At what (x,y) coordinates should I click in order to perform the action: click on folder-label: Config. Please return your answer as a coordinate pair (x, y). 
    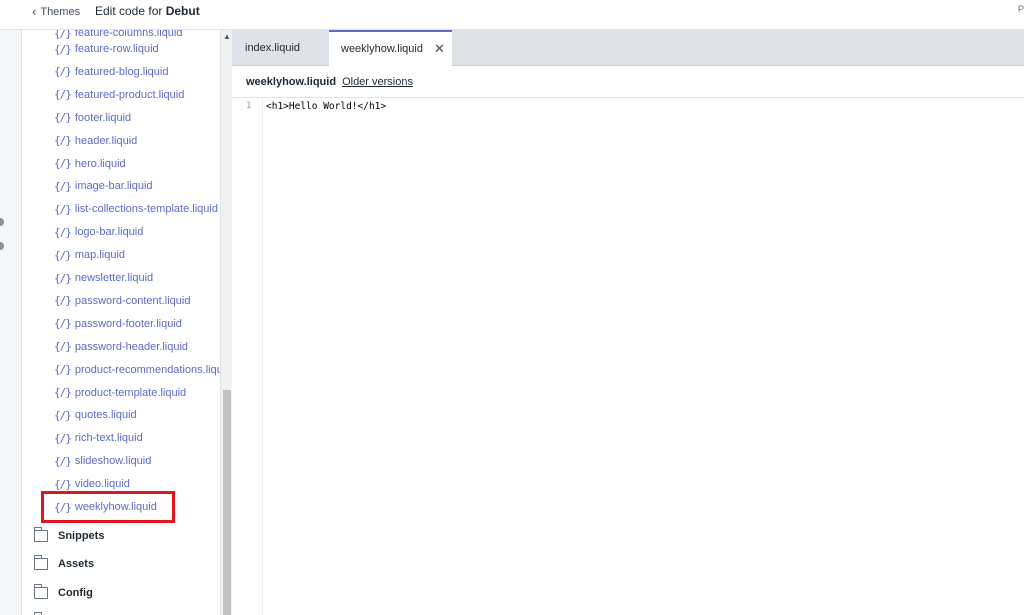
    Looking at the image, I should click on (75, 593).